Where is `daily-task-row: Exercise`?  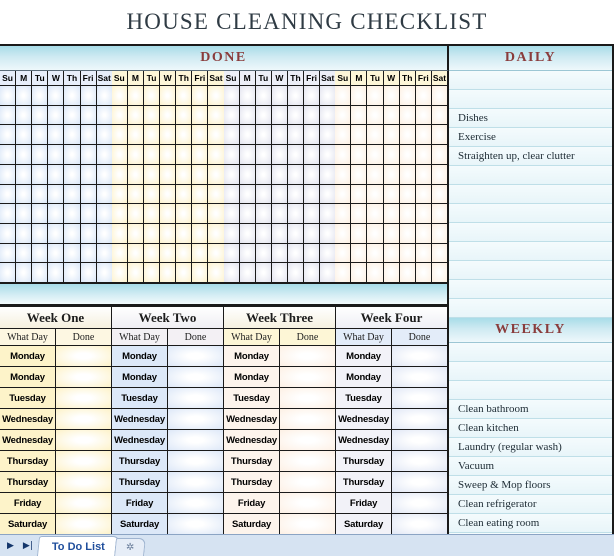
daily-task-row: Exercise is located at coordinates (530, 137).